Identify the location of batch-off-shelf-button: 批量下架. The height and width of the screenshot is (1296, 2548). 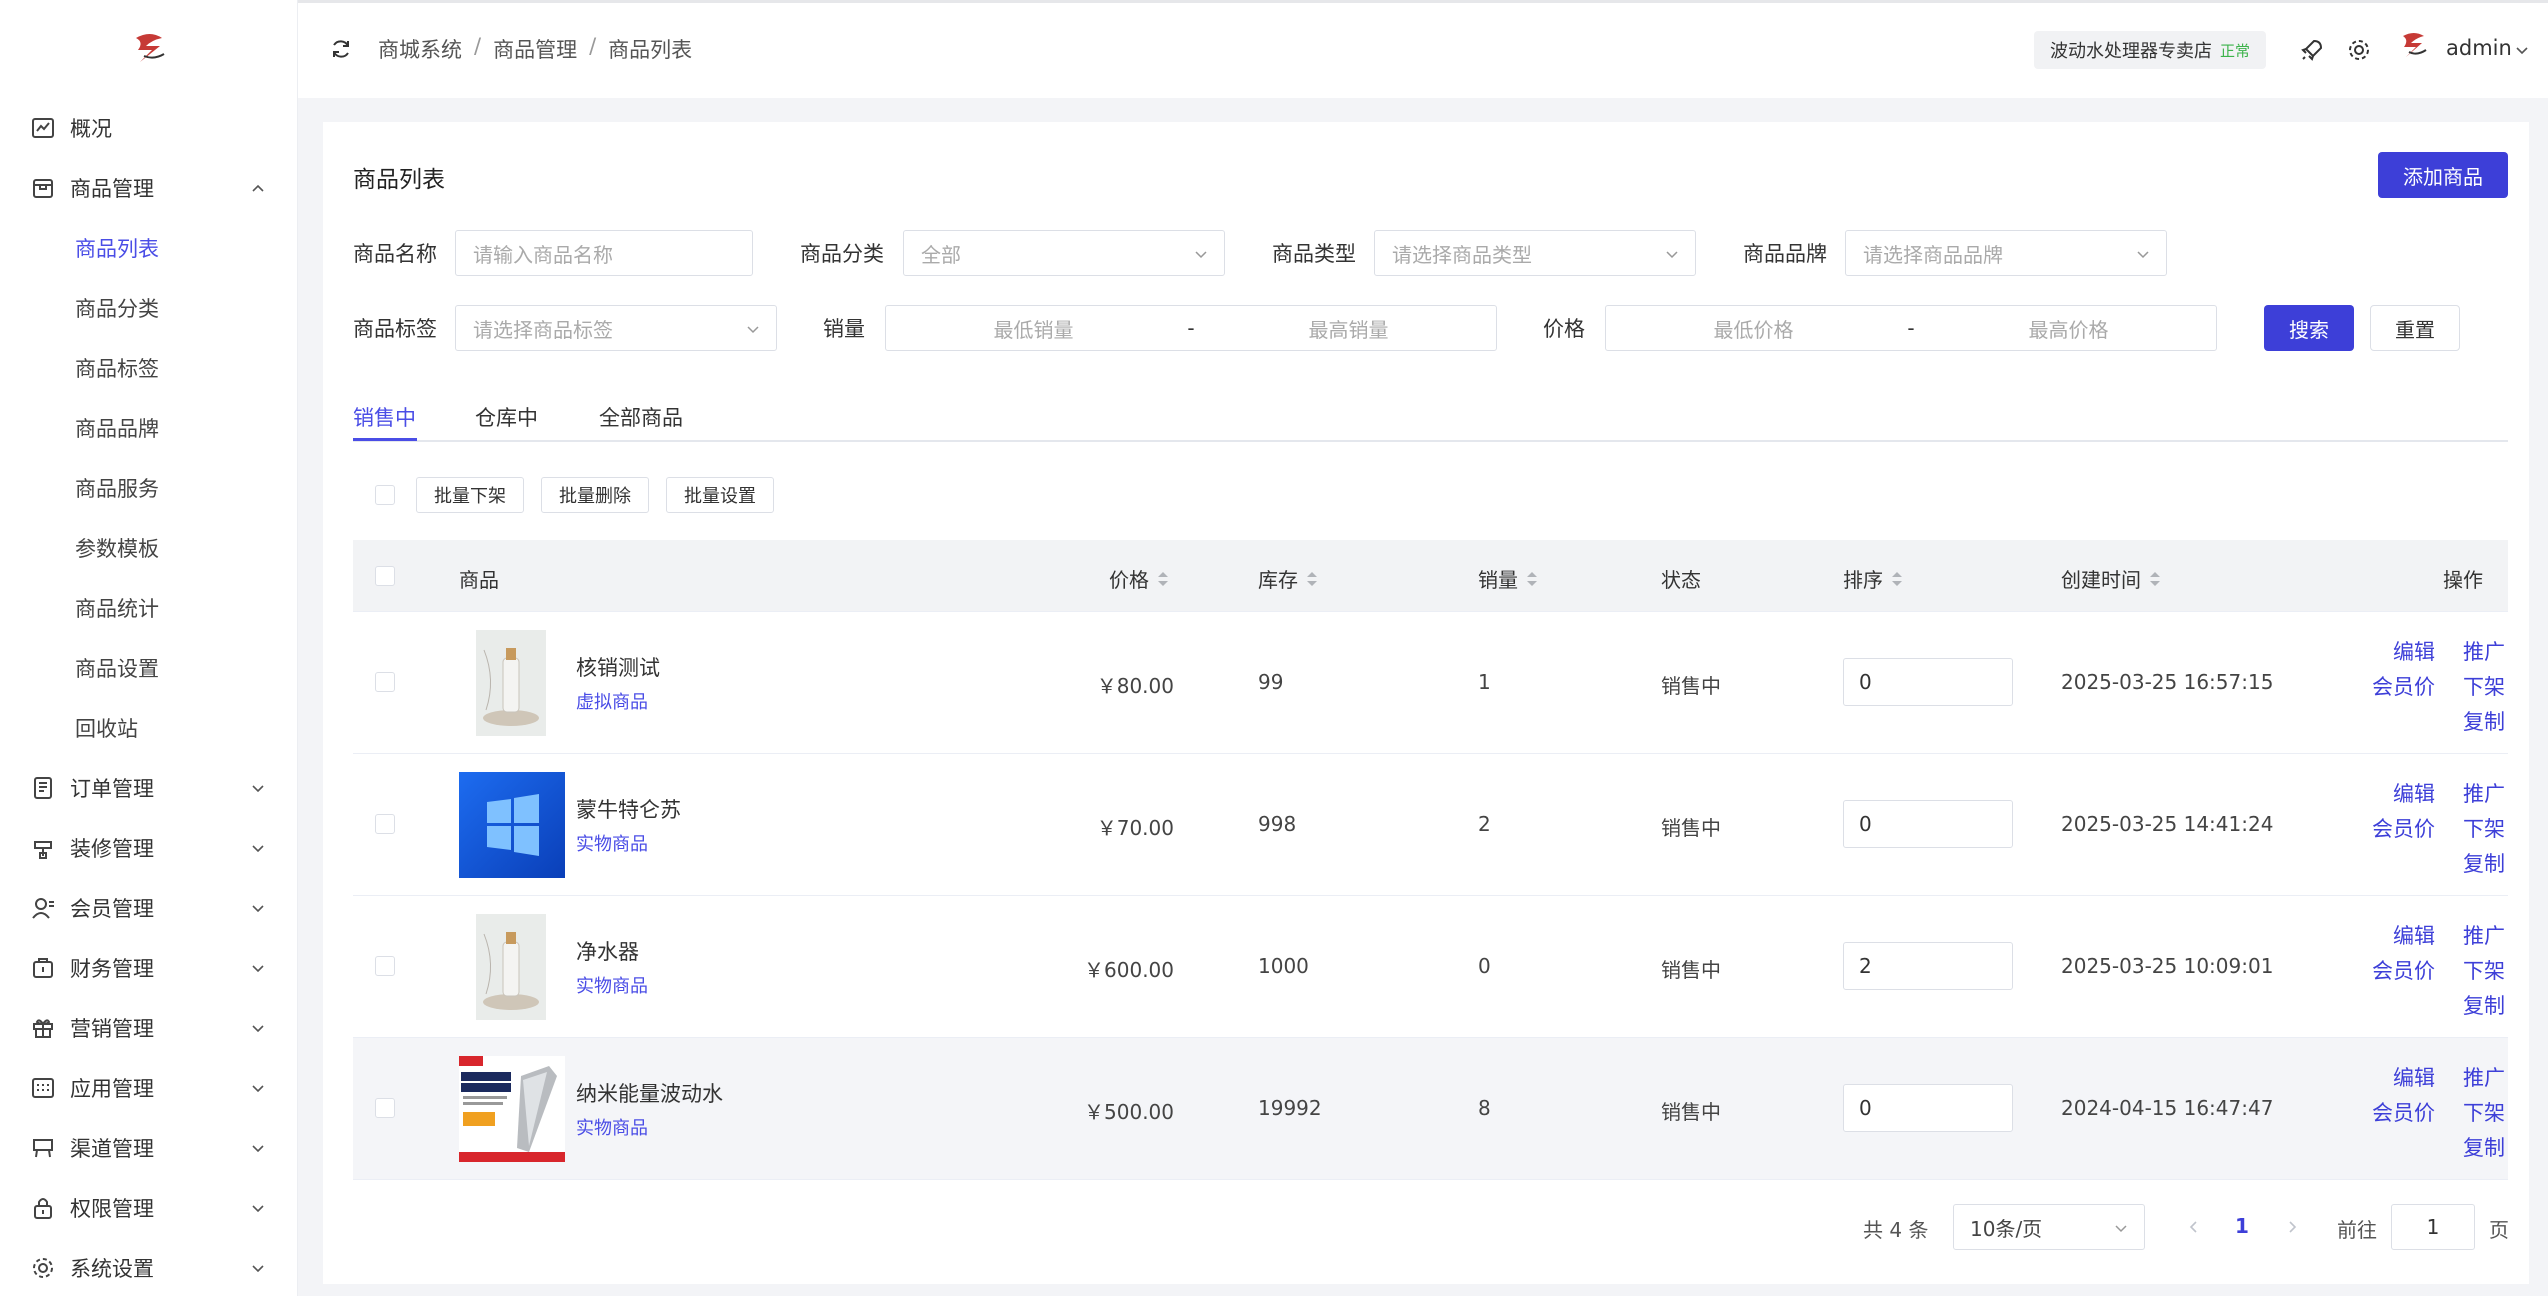
(470, 495).